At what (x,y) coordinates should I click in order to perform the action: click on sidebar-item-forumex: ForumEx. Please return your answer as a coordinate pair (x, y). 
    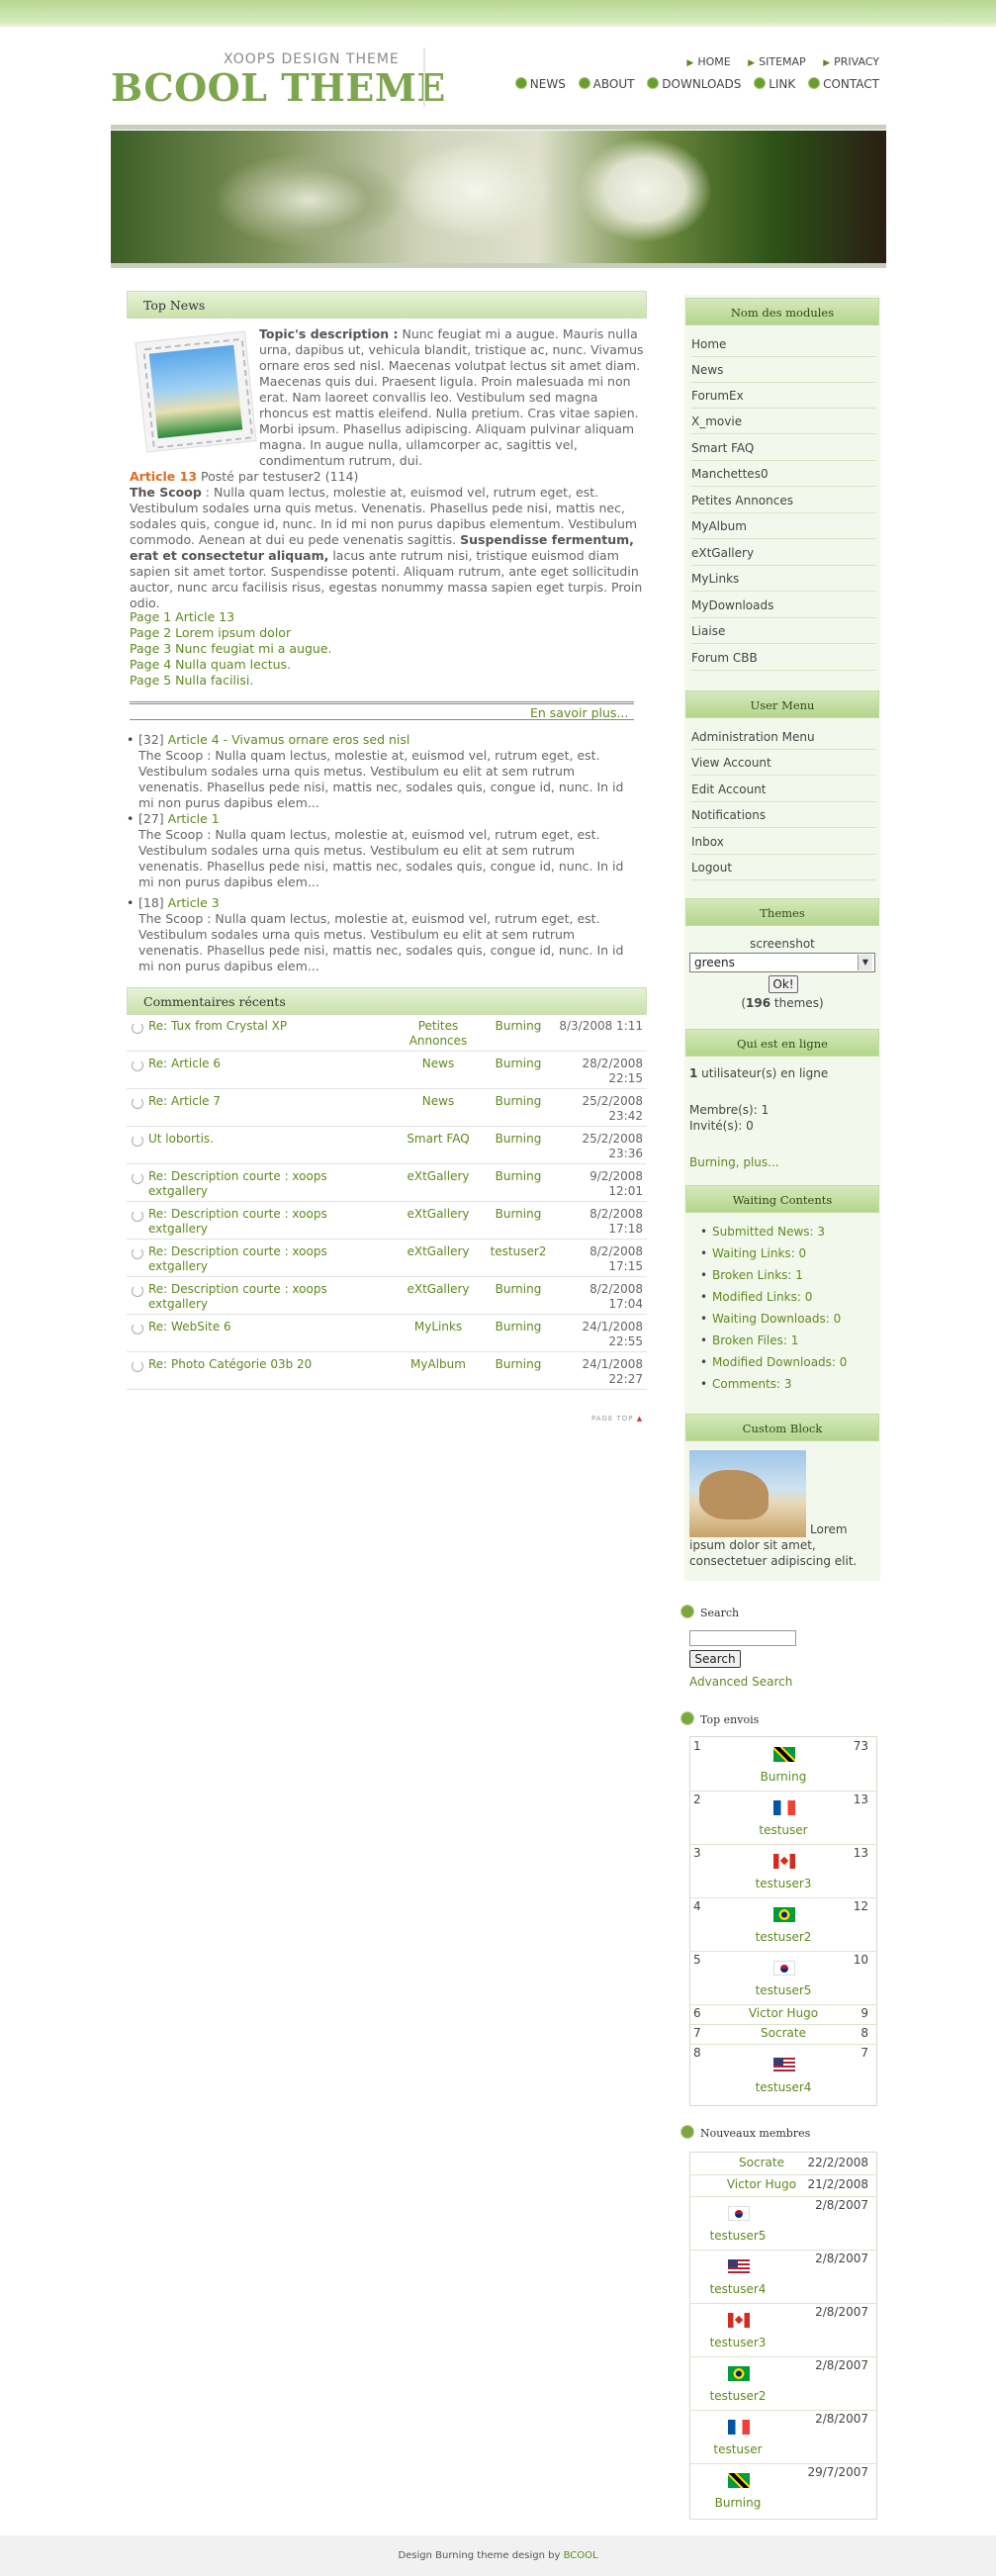
    Looking at the image, I should click on (783, 397).